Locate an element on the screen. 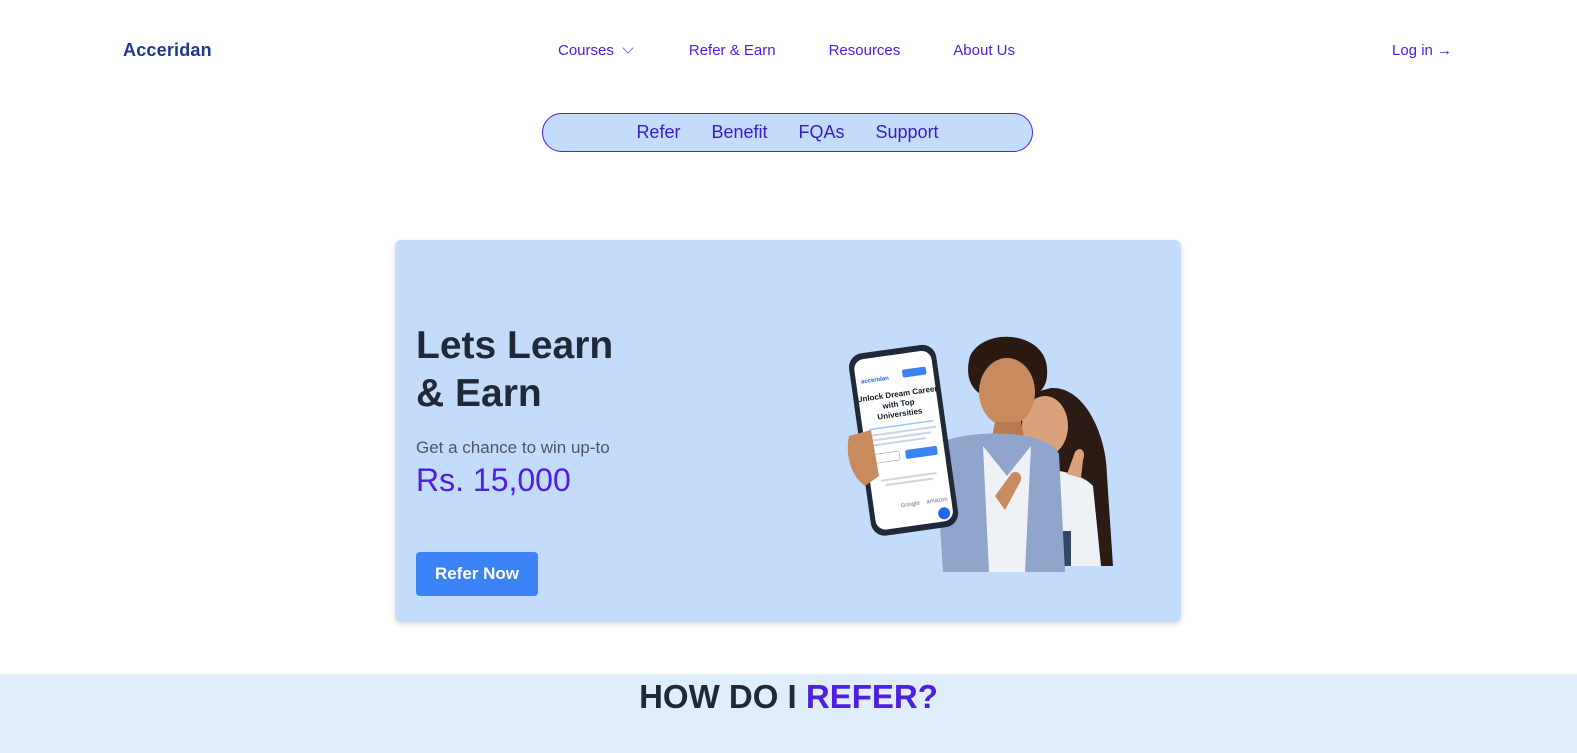  student-boy-figure is located at coordinates (1000, 454).